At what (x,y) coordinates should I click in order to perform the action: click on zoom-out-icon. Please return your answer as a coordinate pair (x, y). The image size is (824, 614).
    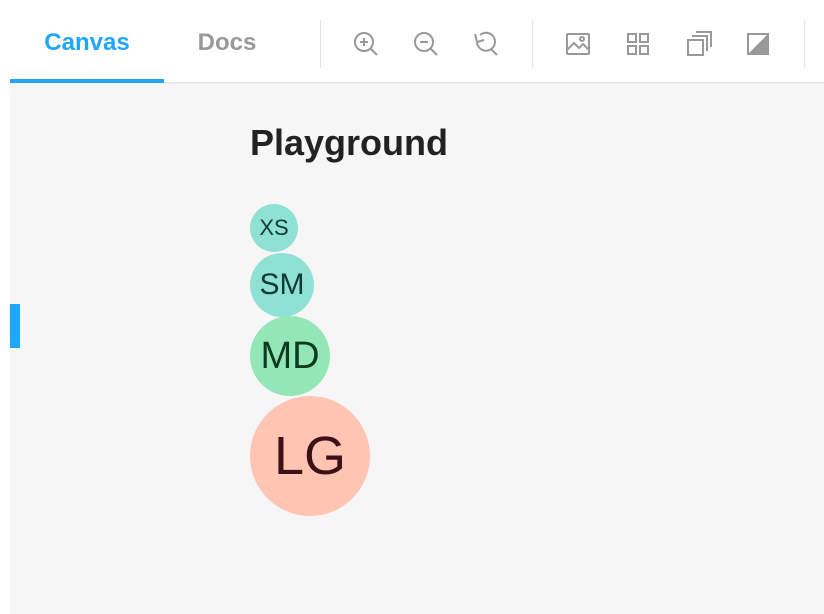
    Looking at the image, I should click on (426, 44).